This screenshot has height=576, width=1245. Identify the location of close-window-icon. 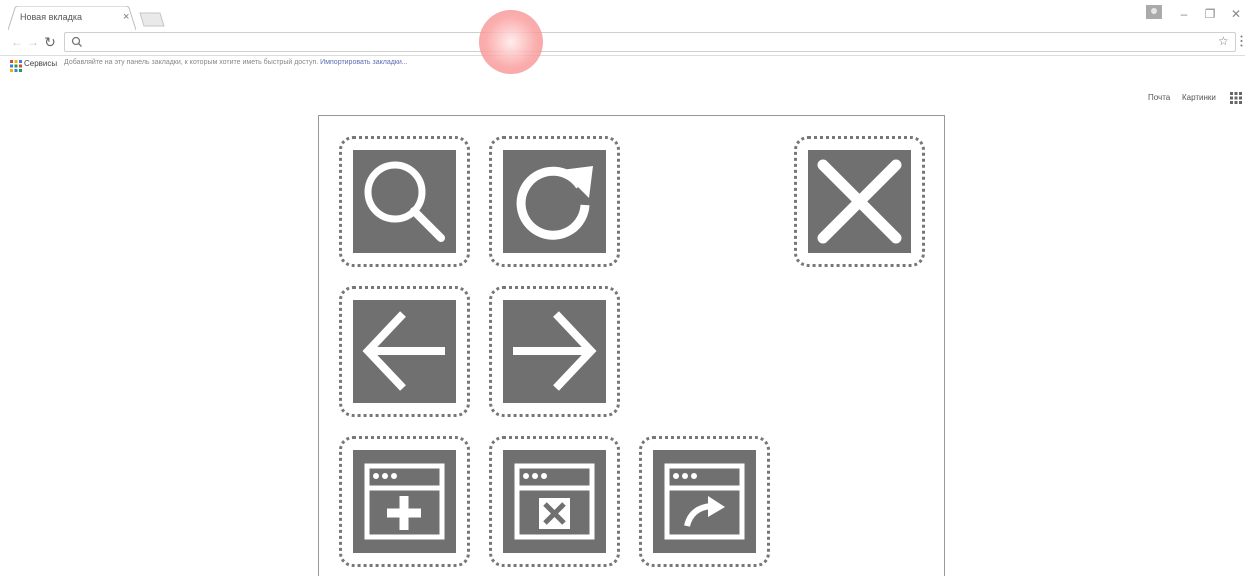
(554, 501).